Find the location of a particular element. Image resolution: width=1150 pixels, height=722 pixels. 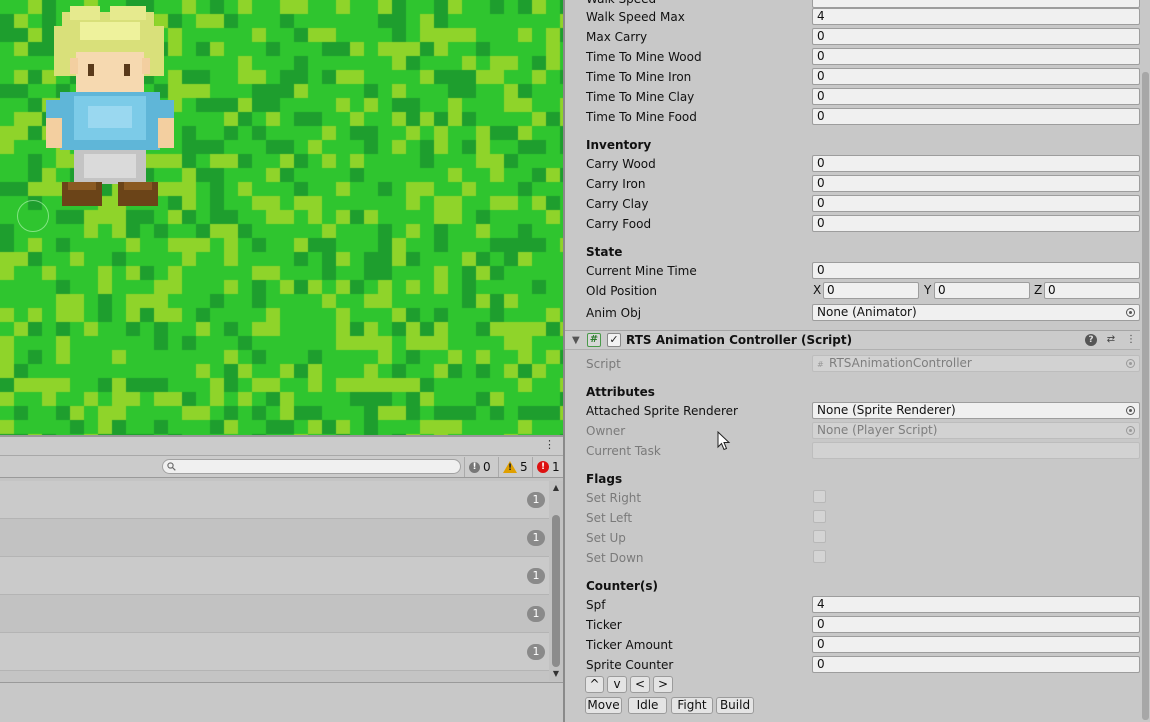

time-to-mine-clay-label: Time To Mine Clay is located at coordinates (640, 97).